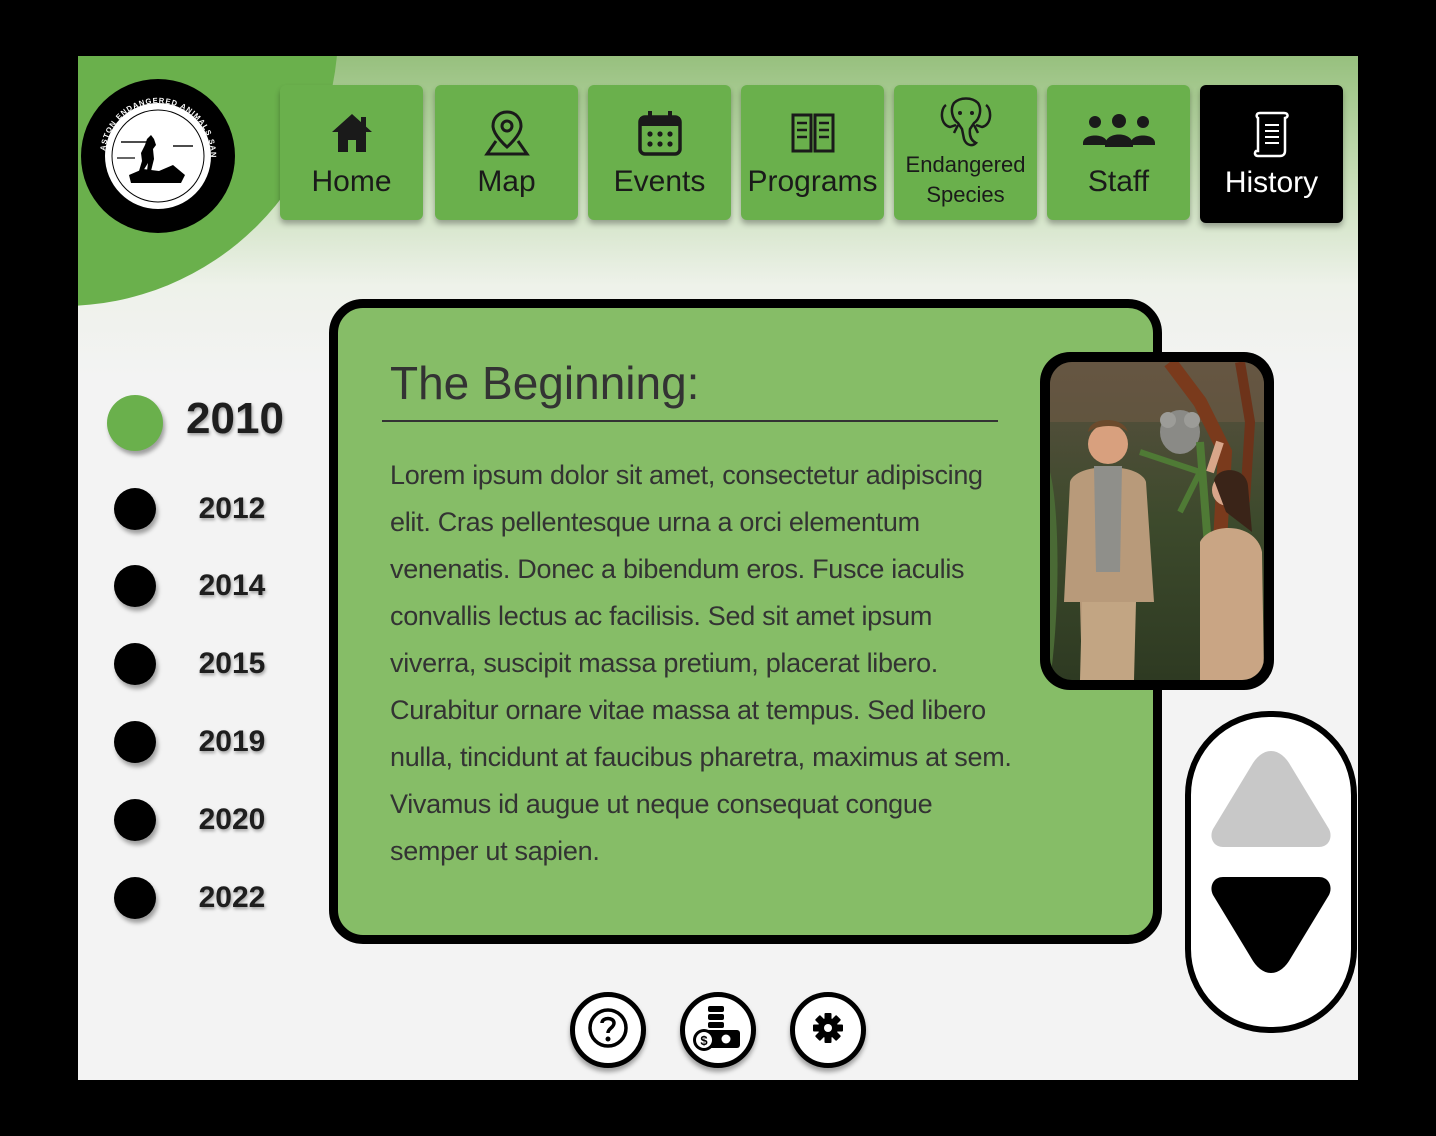 The width and height of the screenshot is (1436, 1136). What do you see at coordinates (135, 423) in the screenshot?
I see `timeline-dot-2010` at bounding box center [135, 423].